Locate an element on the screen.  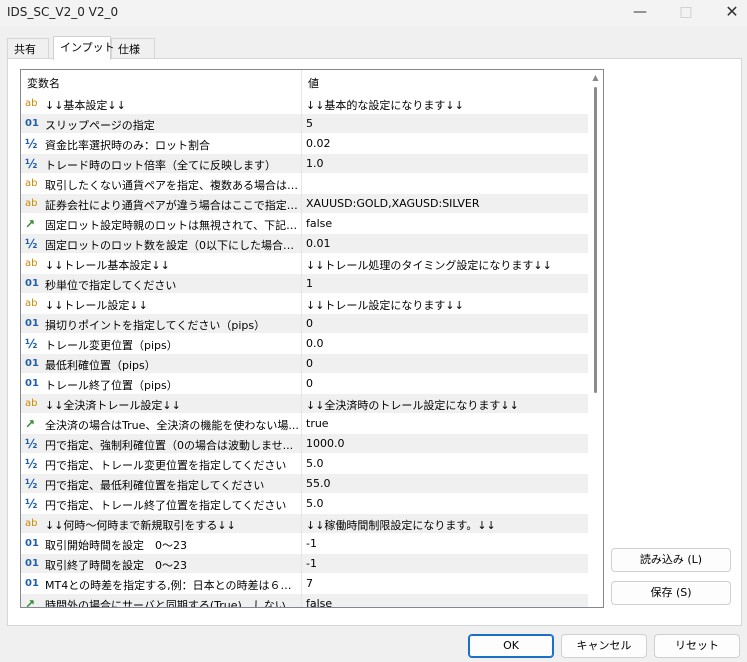
table-row: 01 損切りポイントを指定してください（pips） 0 is located at coordinates (305, 324).